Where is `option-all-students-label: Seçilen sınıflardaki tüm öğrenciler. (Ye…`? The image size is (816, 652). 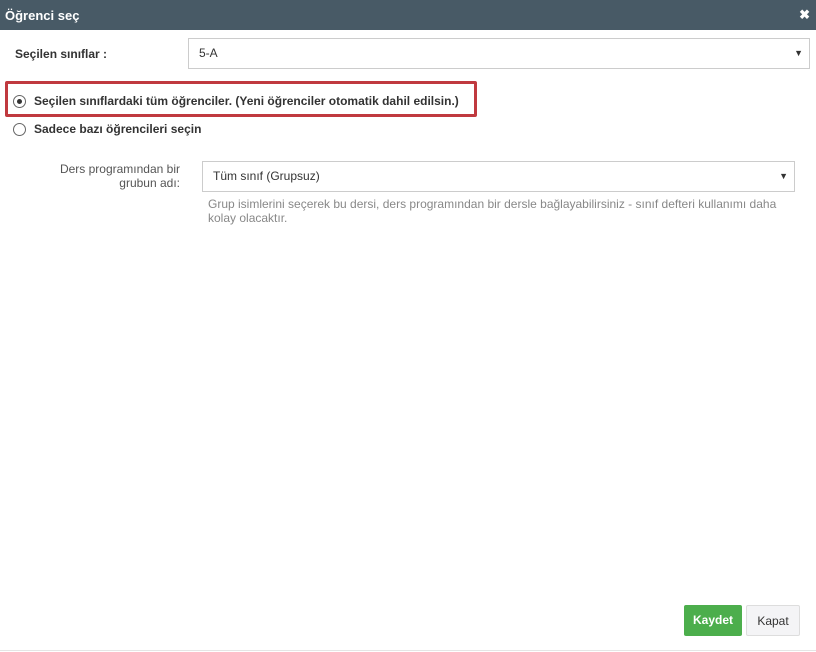 option-all-students-label: Seçilen sınıflardaki tüm öğrenciler. (Ye… is located at coordinates (246, 101).